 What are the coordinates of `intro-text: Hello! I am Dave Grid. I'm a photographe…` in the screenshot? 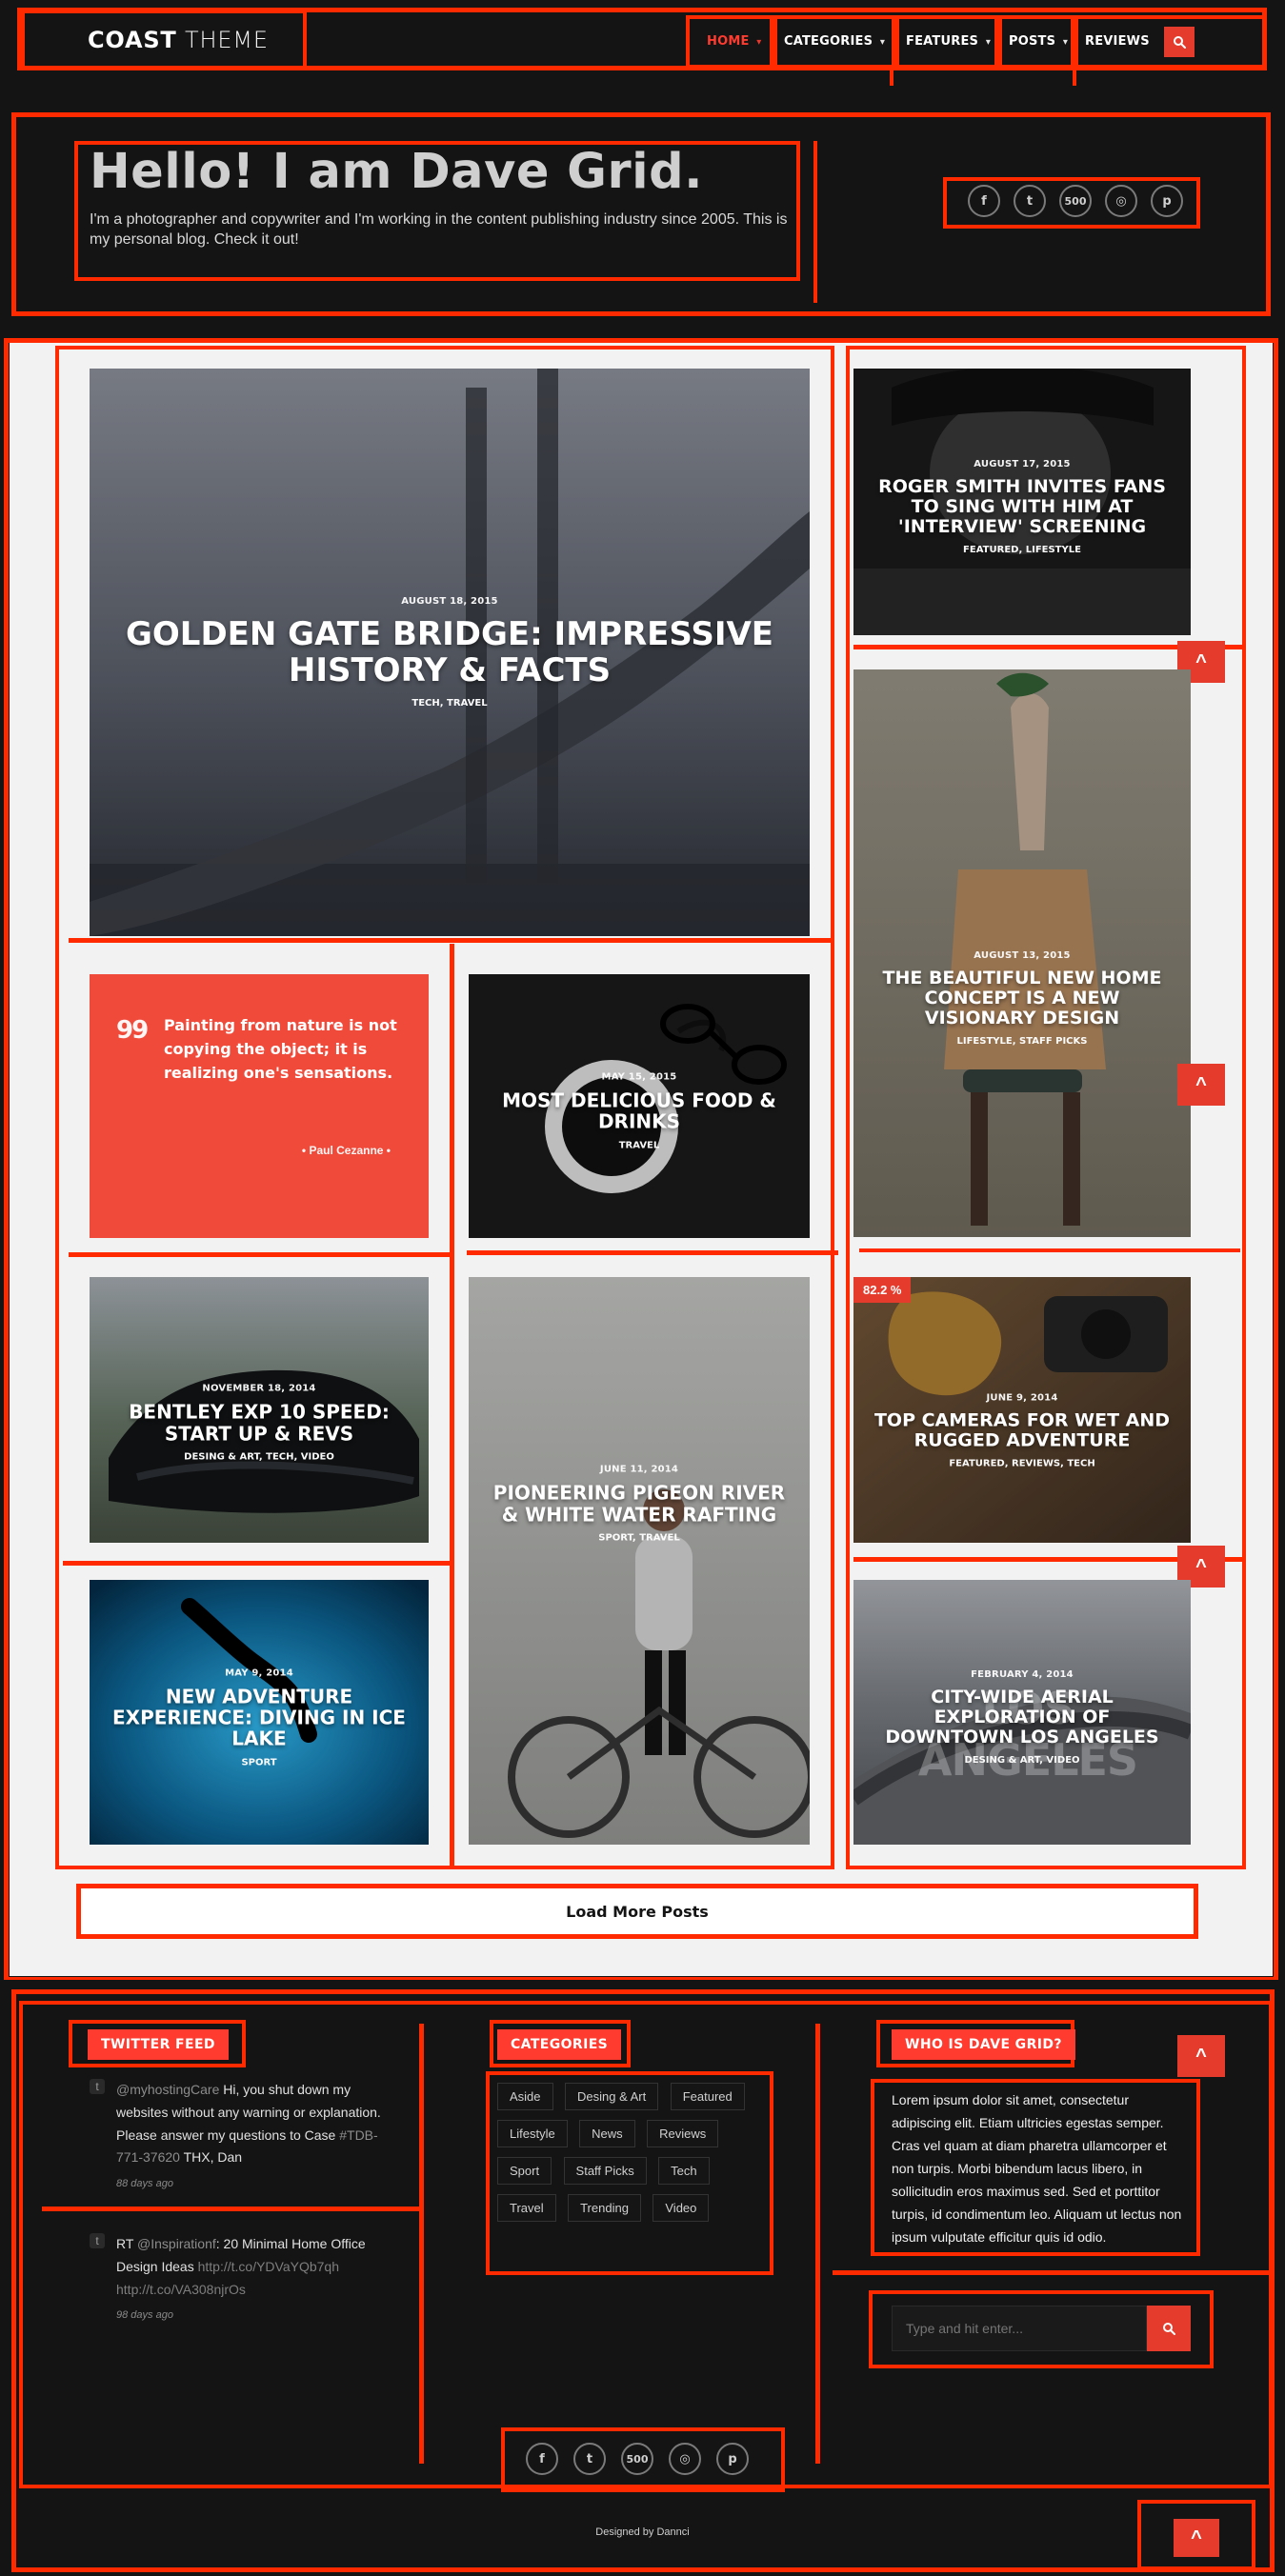 It's located at (442, 198).